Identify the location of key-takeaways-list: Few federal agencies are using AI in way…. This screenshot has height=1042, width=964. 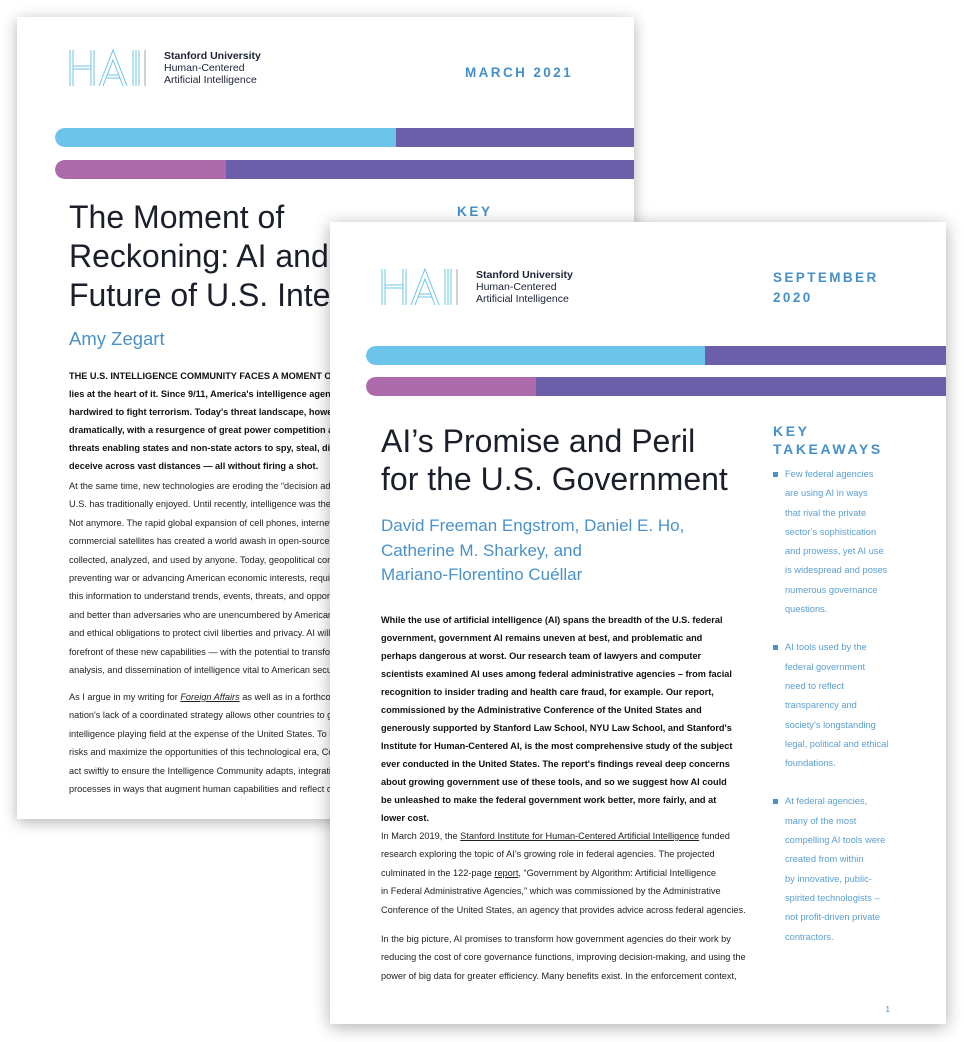
(838, 715).